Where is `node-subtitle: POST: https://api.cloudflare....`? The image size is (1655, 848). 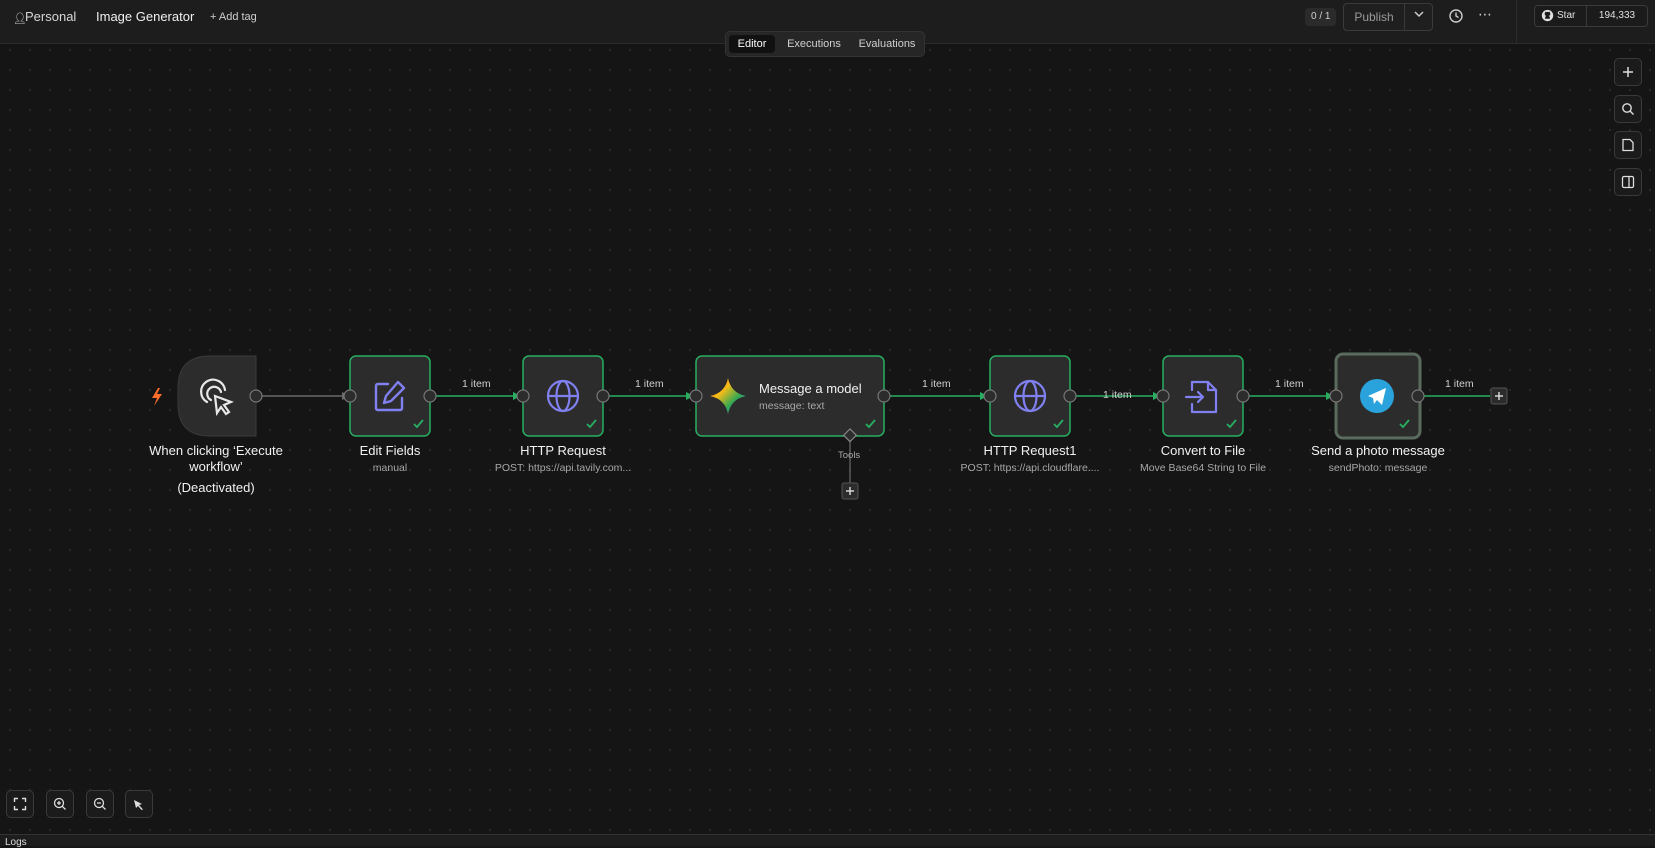
node-subtitle: POST: https://api.cloudflare.... is located at coordinates (1030, 468).